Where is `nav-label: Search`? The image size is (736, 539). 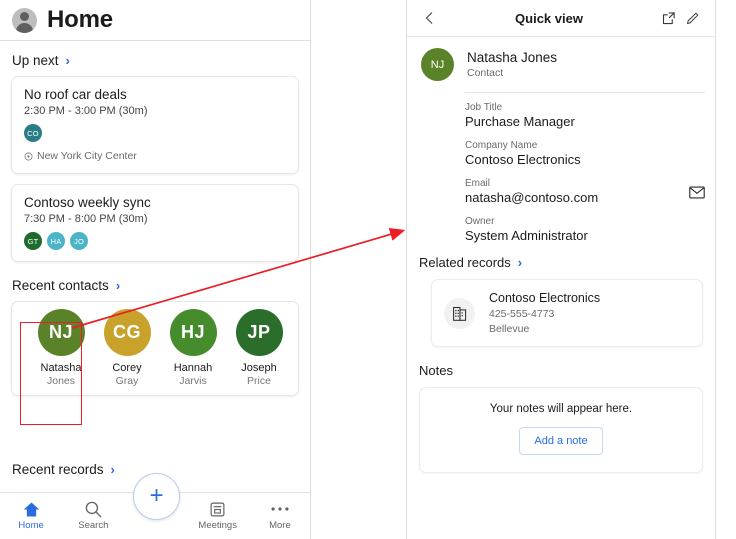
nav-label: Search is located at coordinates (93, 525).